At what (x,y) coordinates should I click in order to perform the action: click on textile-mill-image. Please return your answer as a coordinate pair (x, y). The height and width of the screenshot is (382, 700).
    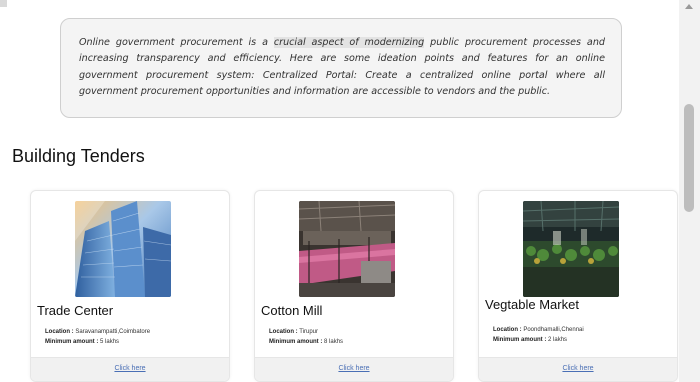
    Looking at the image, I should click on (347, 249).